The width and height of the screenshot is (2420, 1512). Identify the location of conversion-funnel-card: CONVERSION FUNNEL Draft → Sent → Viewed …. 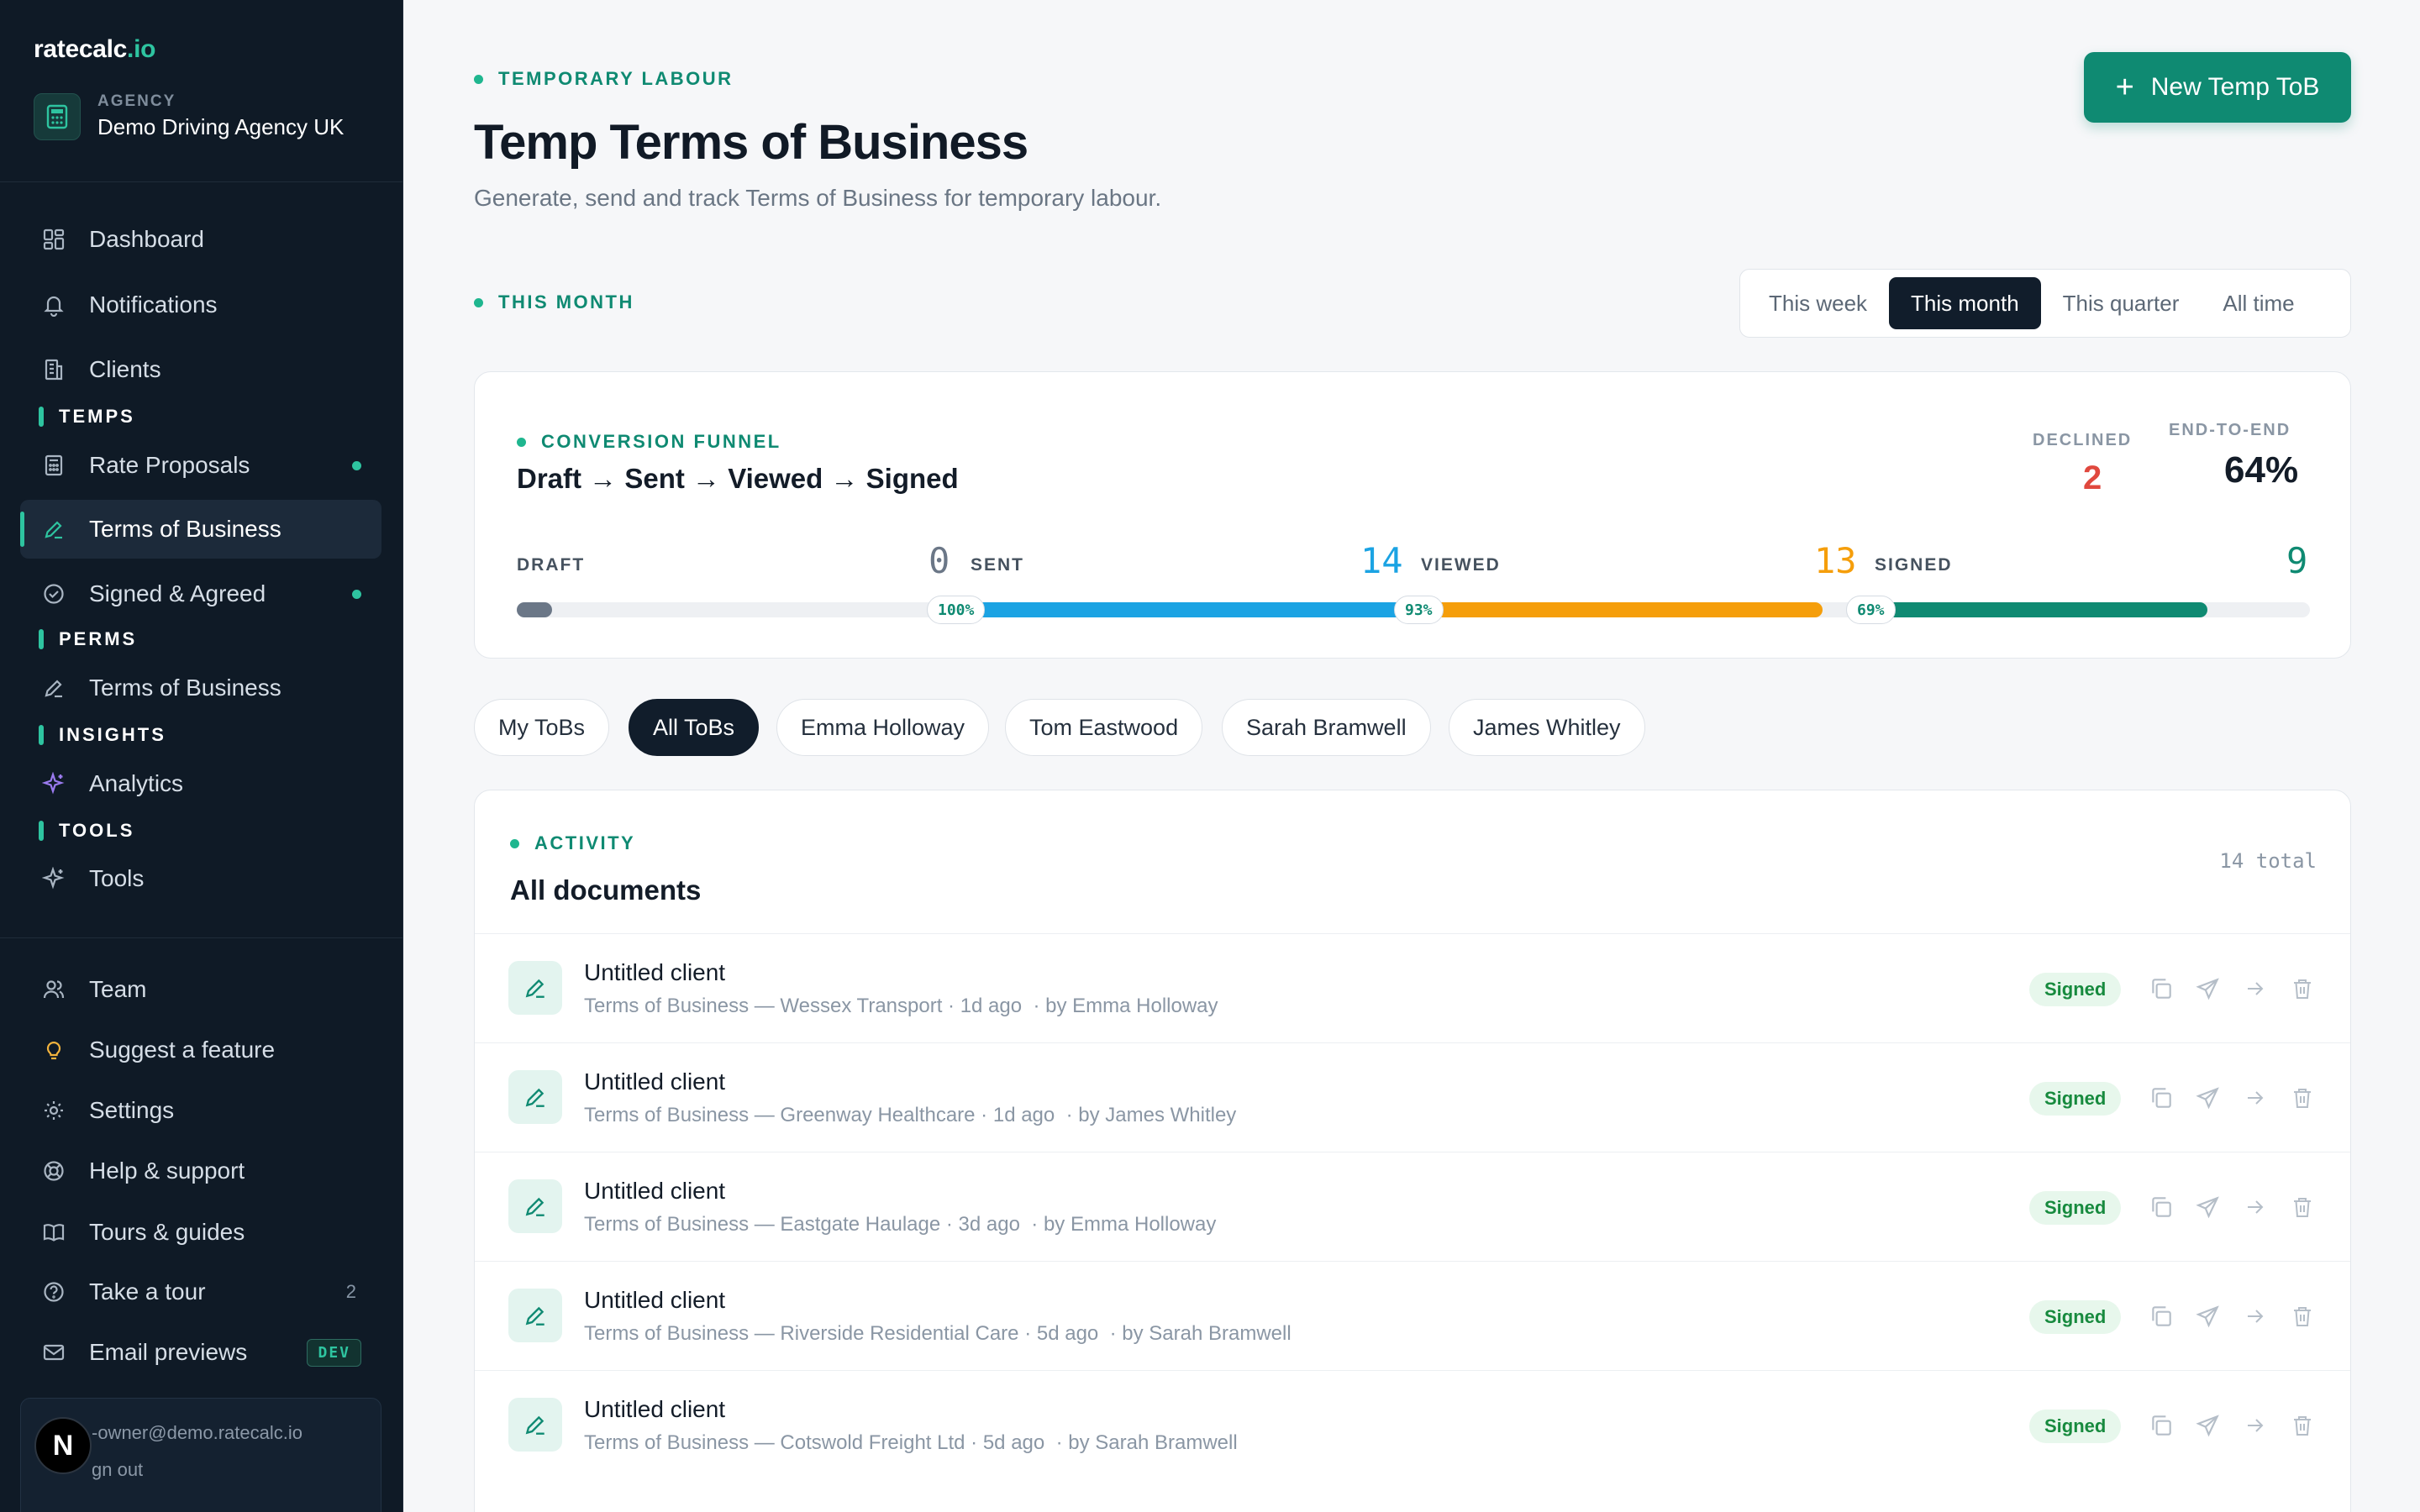
(1412, 515).